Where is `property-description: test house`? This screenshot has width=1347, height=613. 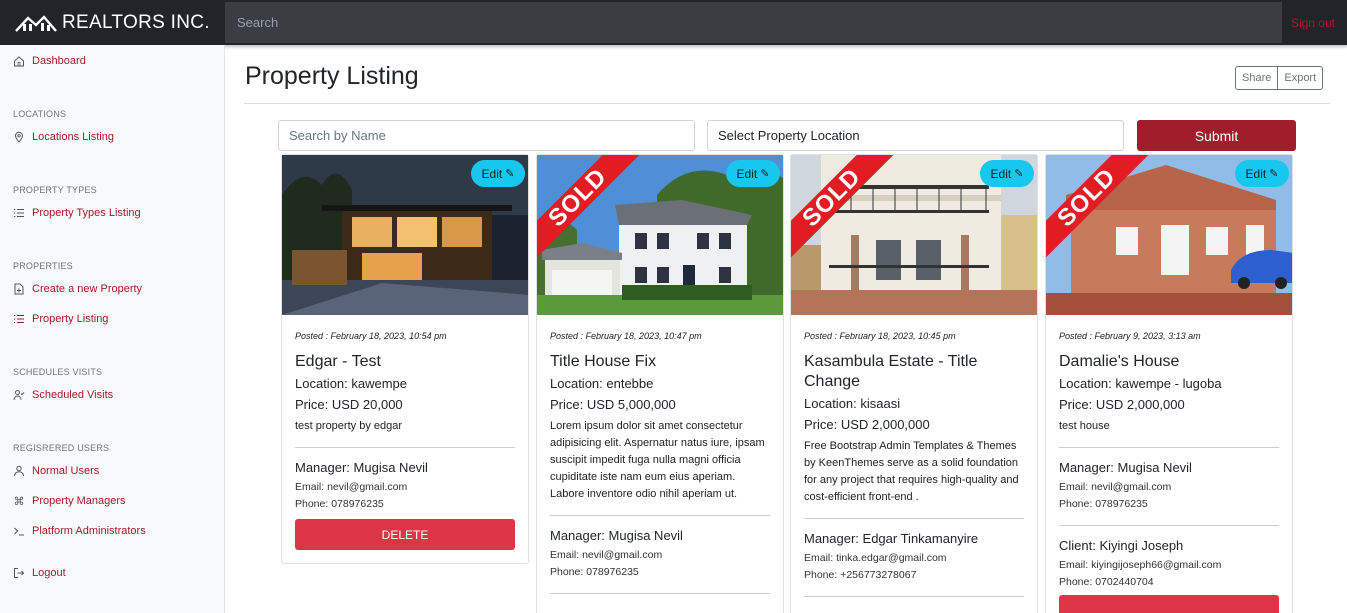 property-description: test house is located at coordinates (1084, 426).